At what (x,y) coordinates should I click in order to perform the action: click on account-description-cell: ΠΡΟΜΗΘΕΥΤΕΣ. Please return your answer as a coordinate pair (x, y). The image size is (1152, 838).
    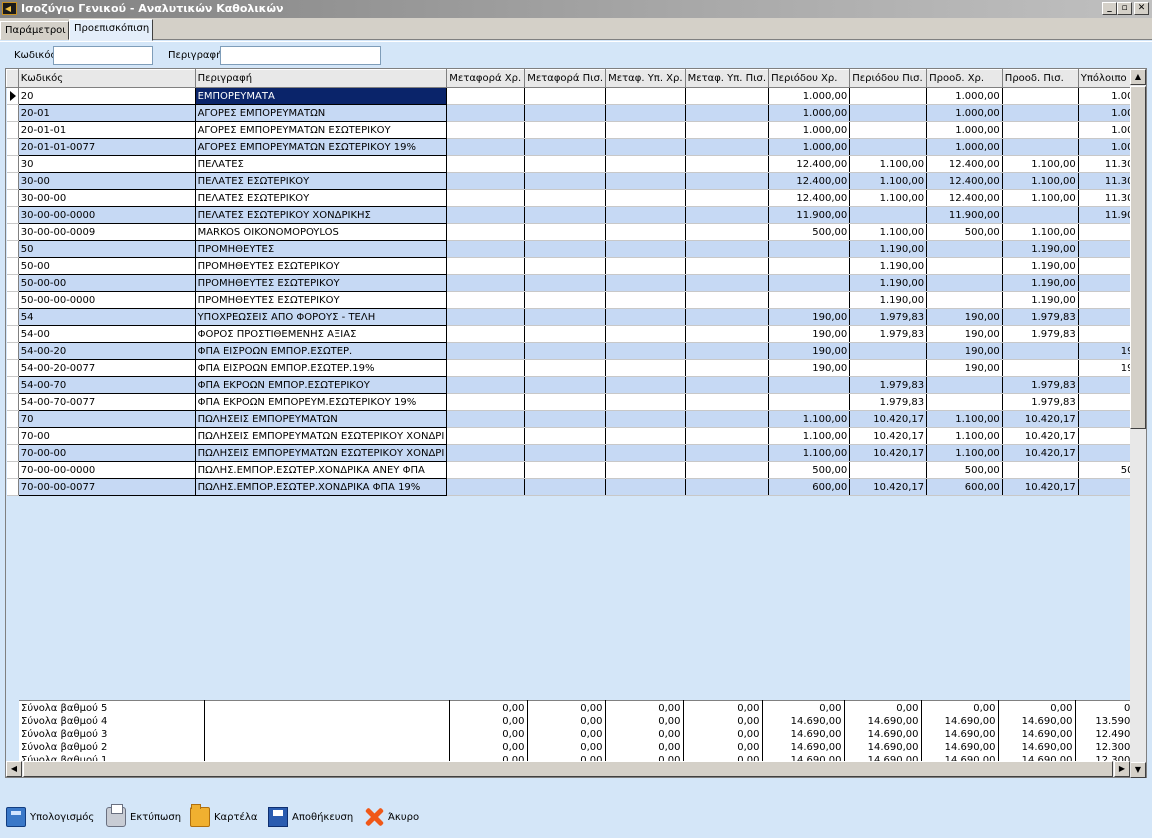
    Looking at the image, I should click on (321, 249).